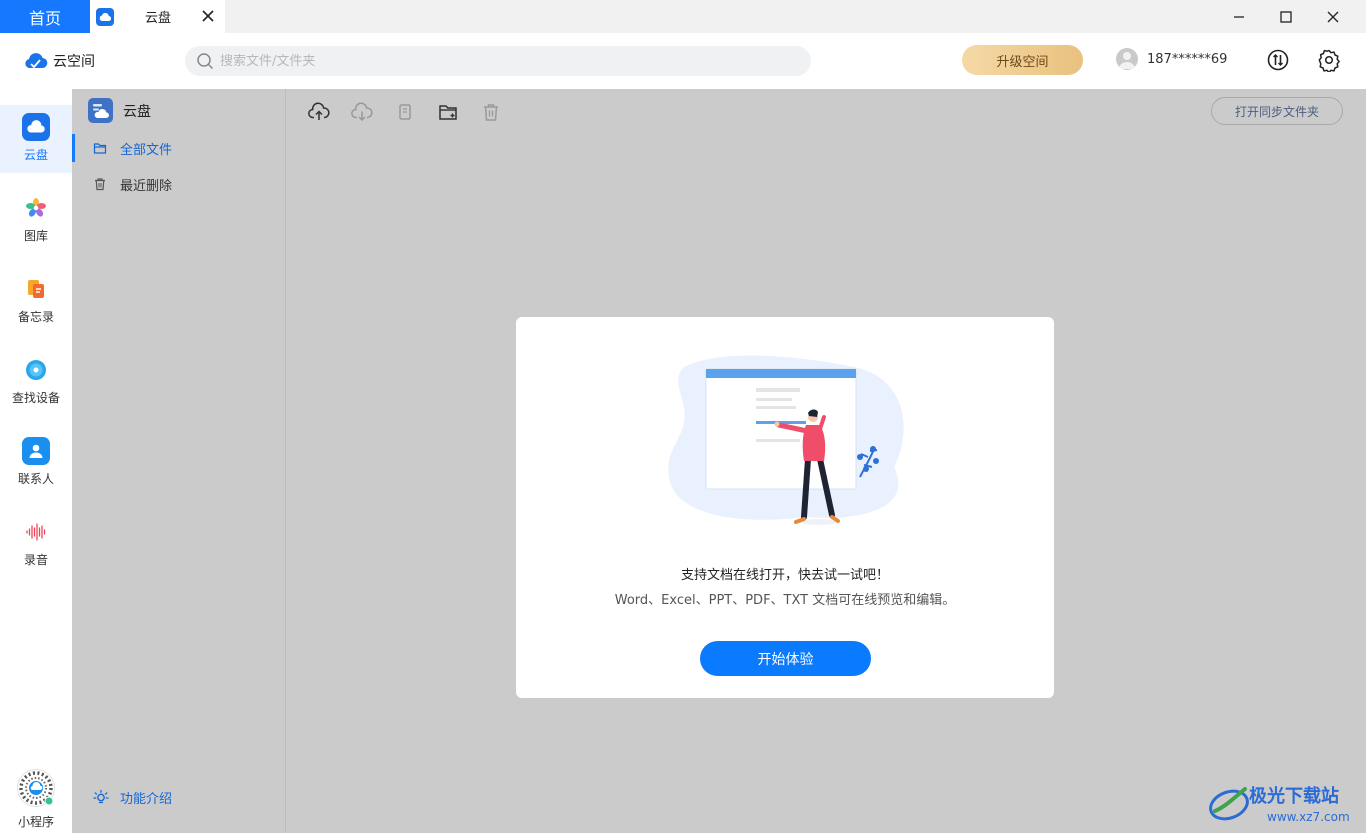 The image size is (1366, 833). What do you see at coordinates (784, 575) in the screenshot?
I see `dialog-title: 支持文档在线打开，快去试一试吧！` at bounding box center [784, 575].